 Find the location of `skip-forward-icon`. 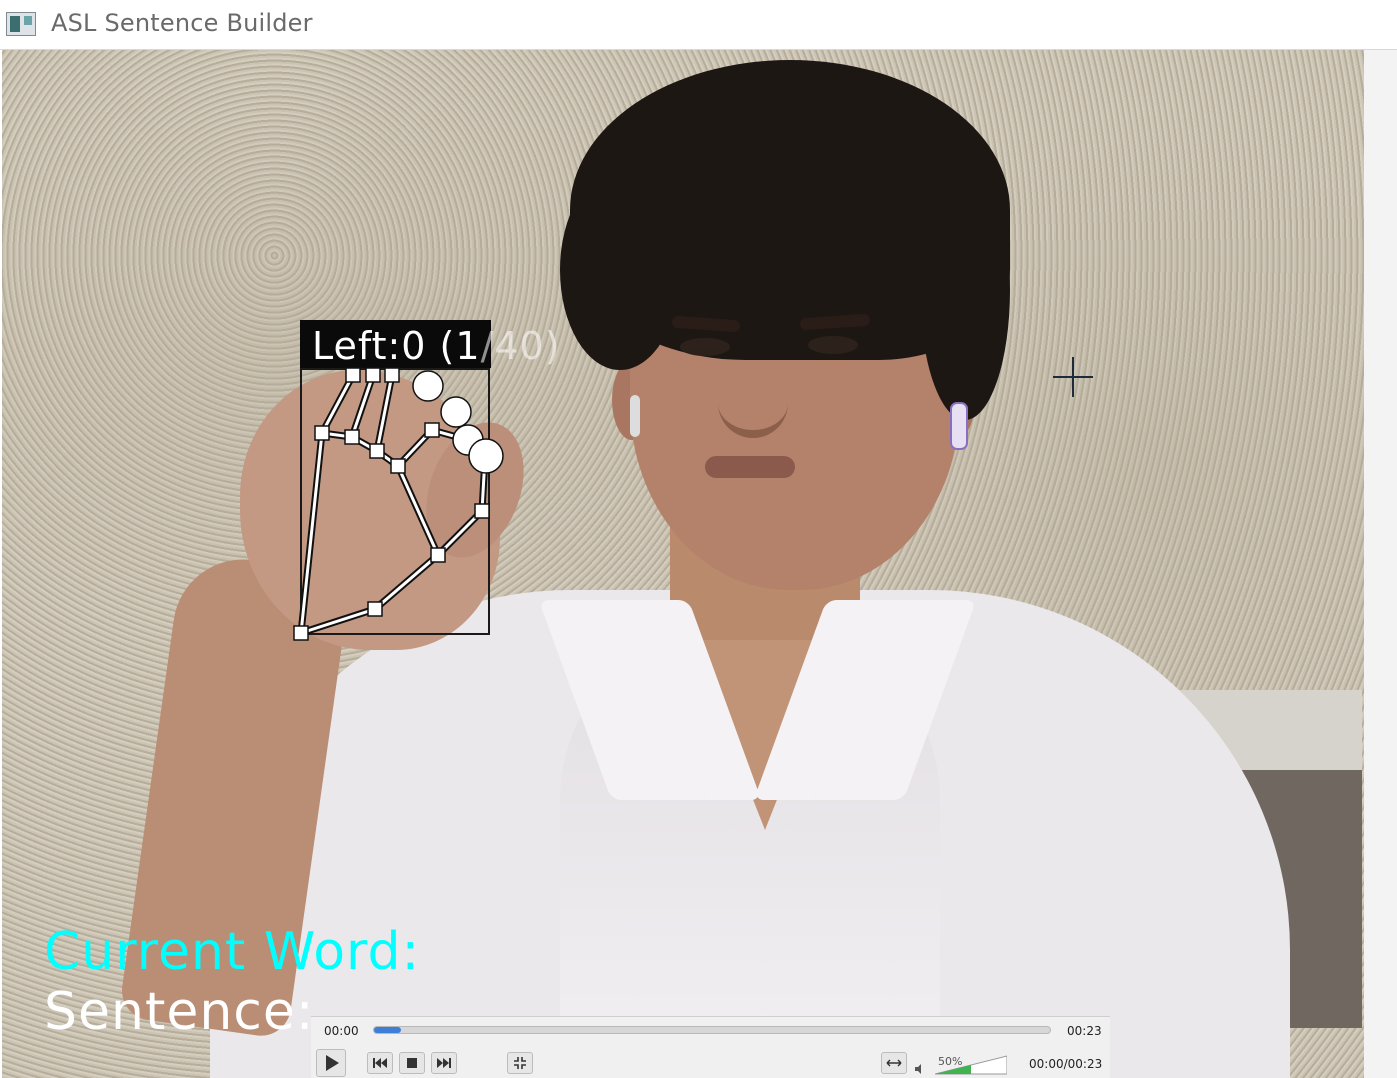

skip-forward-icon is located at coordinates (444, 1063).